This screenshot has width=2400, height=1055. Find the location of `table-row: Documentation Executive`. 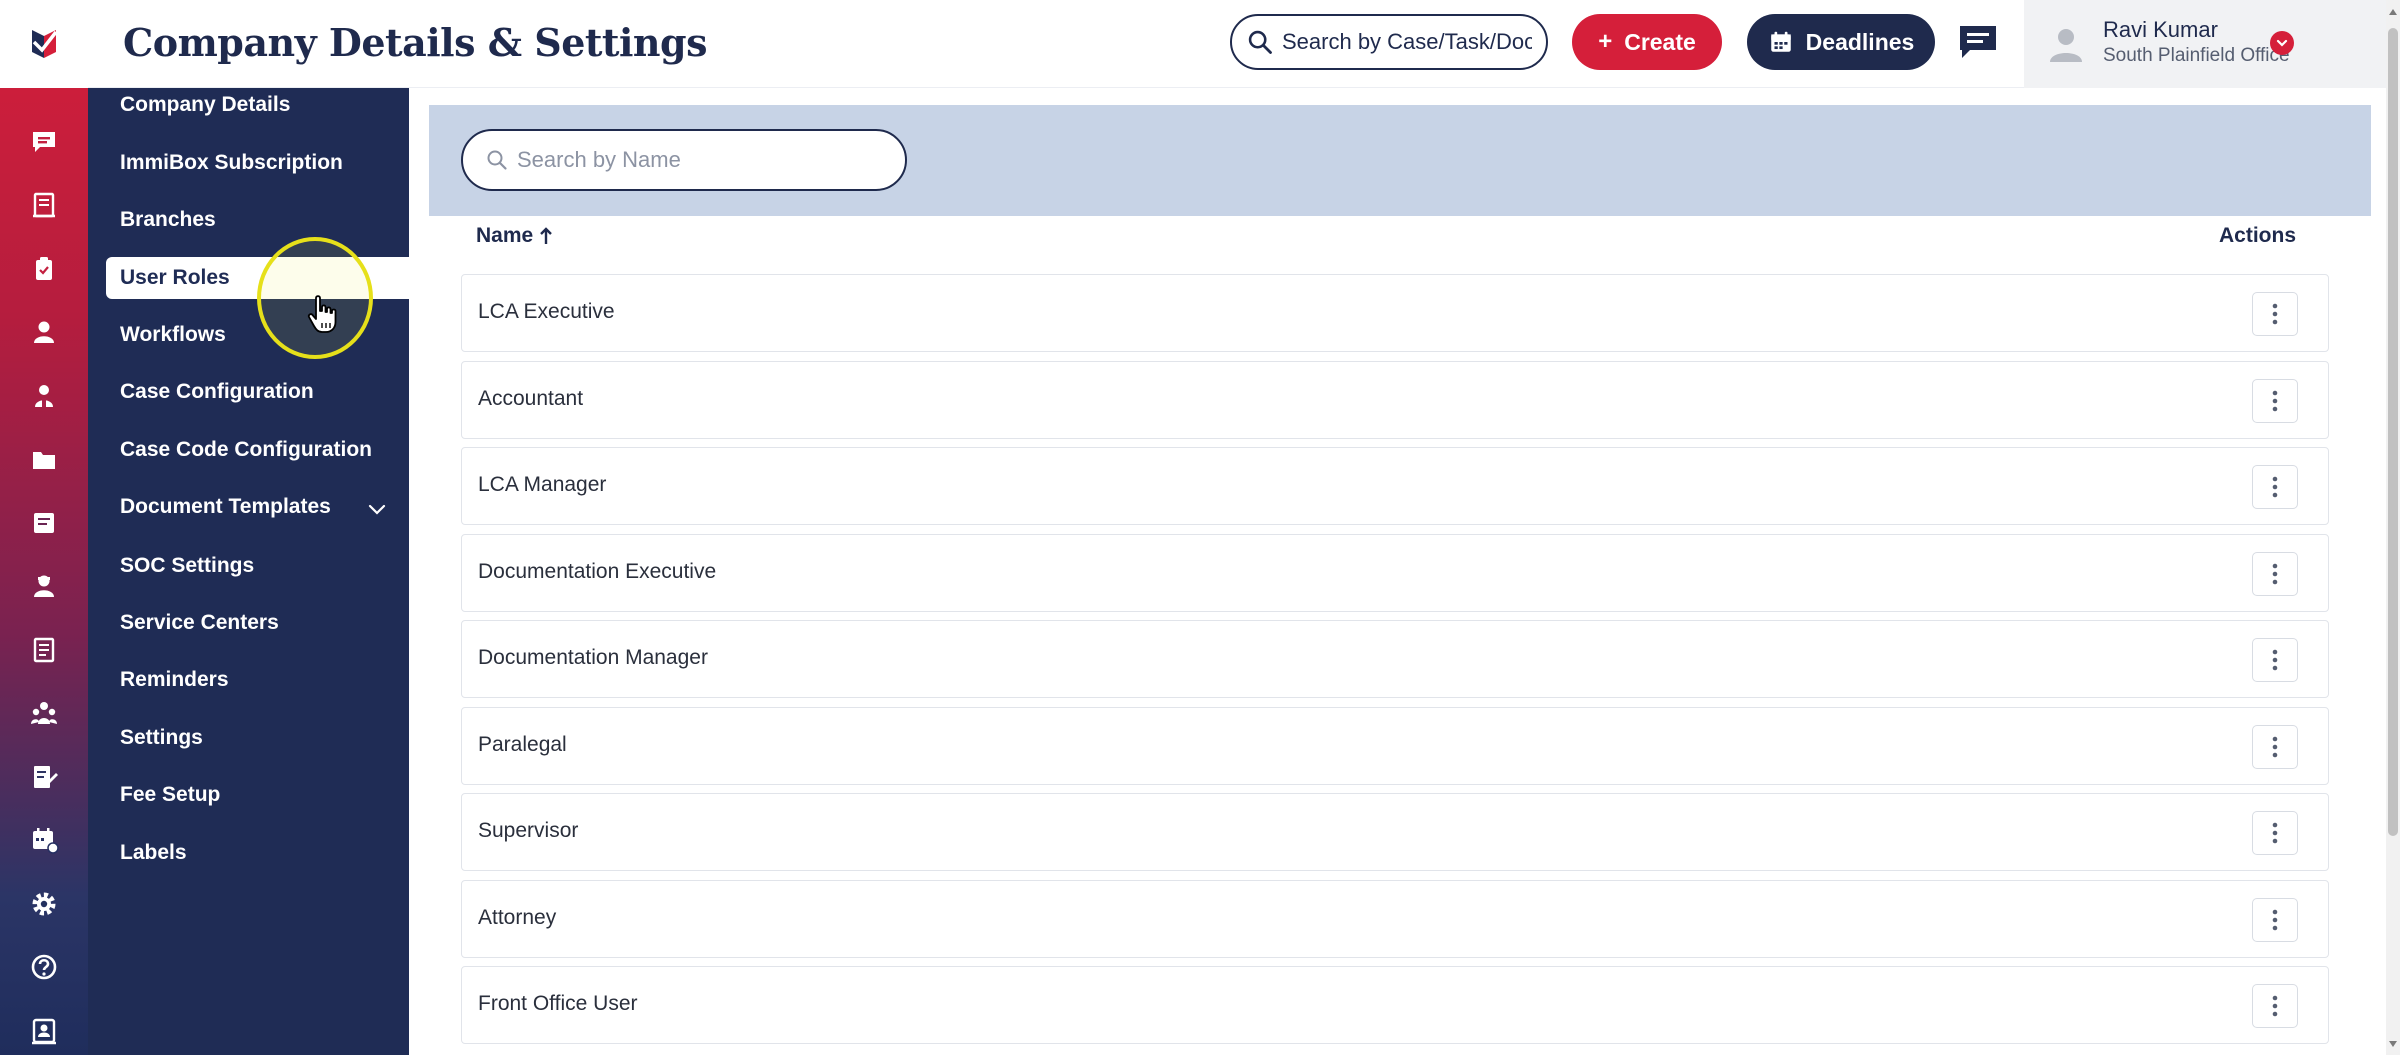

table-row: Documentation Executive is located at coordinates (1395, 572).